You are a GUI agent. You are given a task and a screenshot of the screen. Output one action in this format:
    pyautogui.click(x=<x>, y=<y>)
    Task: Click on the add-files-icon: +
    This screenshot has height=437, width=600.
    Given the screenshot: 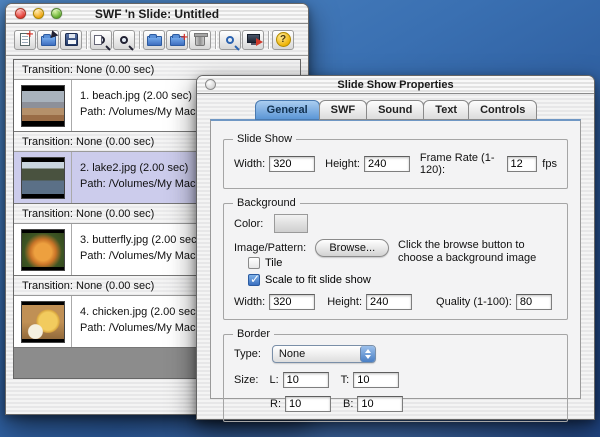 What is the action you would take?
    pyautogui.click(x=179, y=39)
    